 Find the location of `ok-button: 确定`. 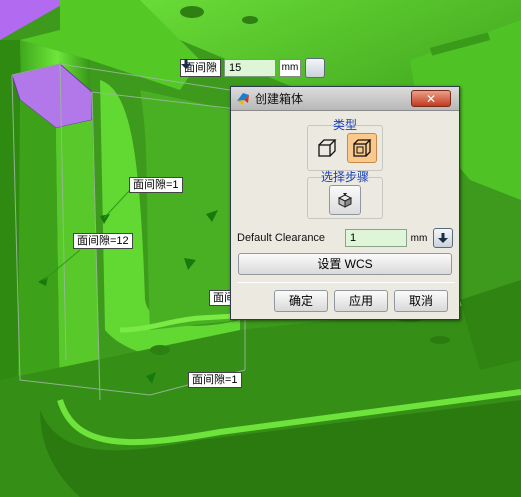

ok-button: 确定 is located at coordinates (301, 301).